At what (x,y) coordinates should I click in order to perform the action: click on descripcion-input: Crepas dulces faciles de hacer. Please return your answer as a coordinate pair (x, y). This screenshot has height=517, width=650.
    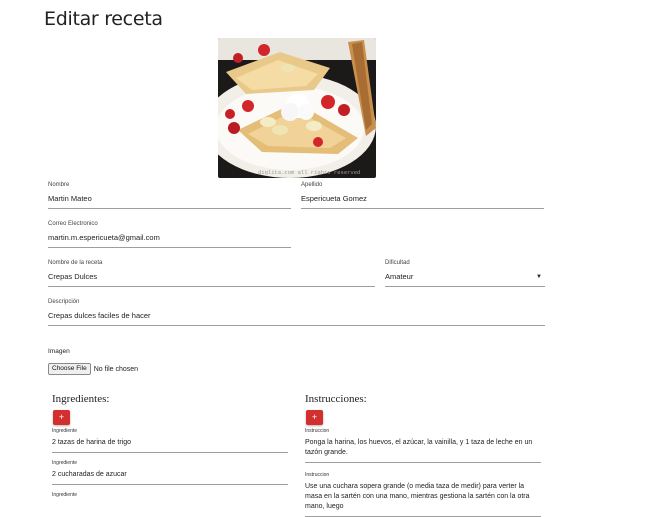
    Looking at the image, I should click on (296, 316).